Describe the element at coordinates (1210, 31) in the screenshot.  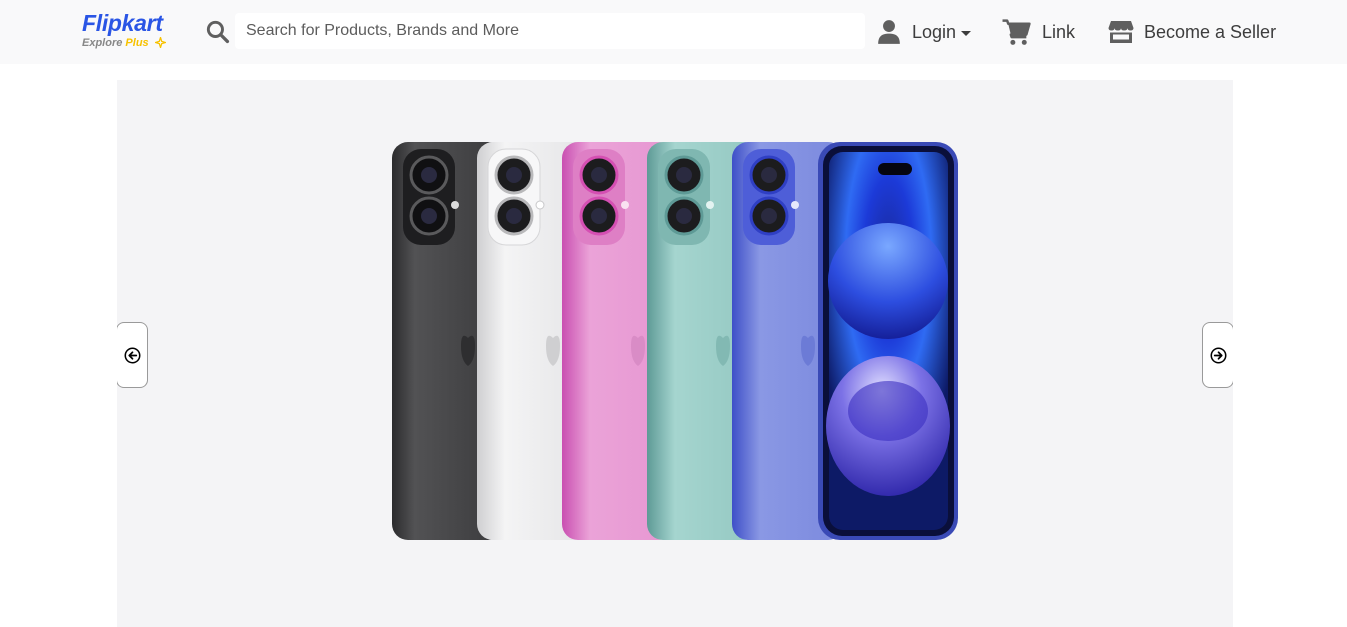
I see `seller-label: Become a Seller` at that location.